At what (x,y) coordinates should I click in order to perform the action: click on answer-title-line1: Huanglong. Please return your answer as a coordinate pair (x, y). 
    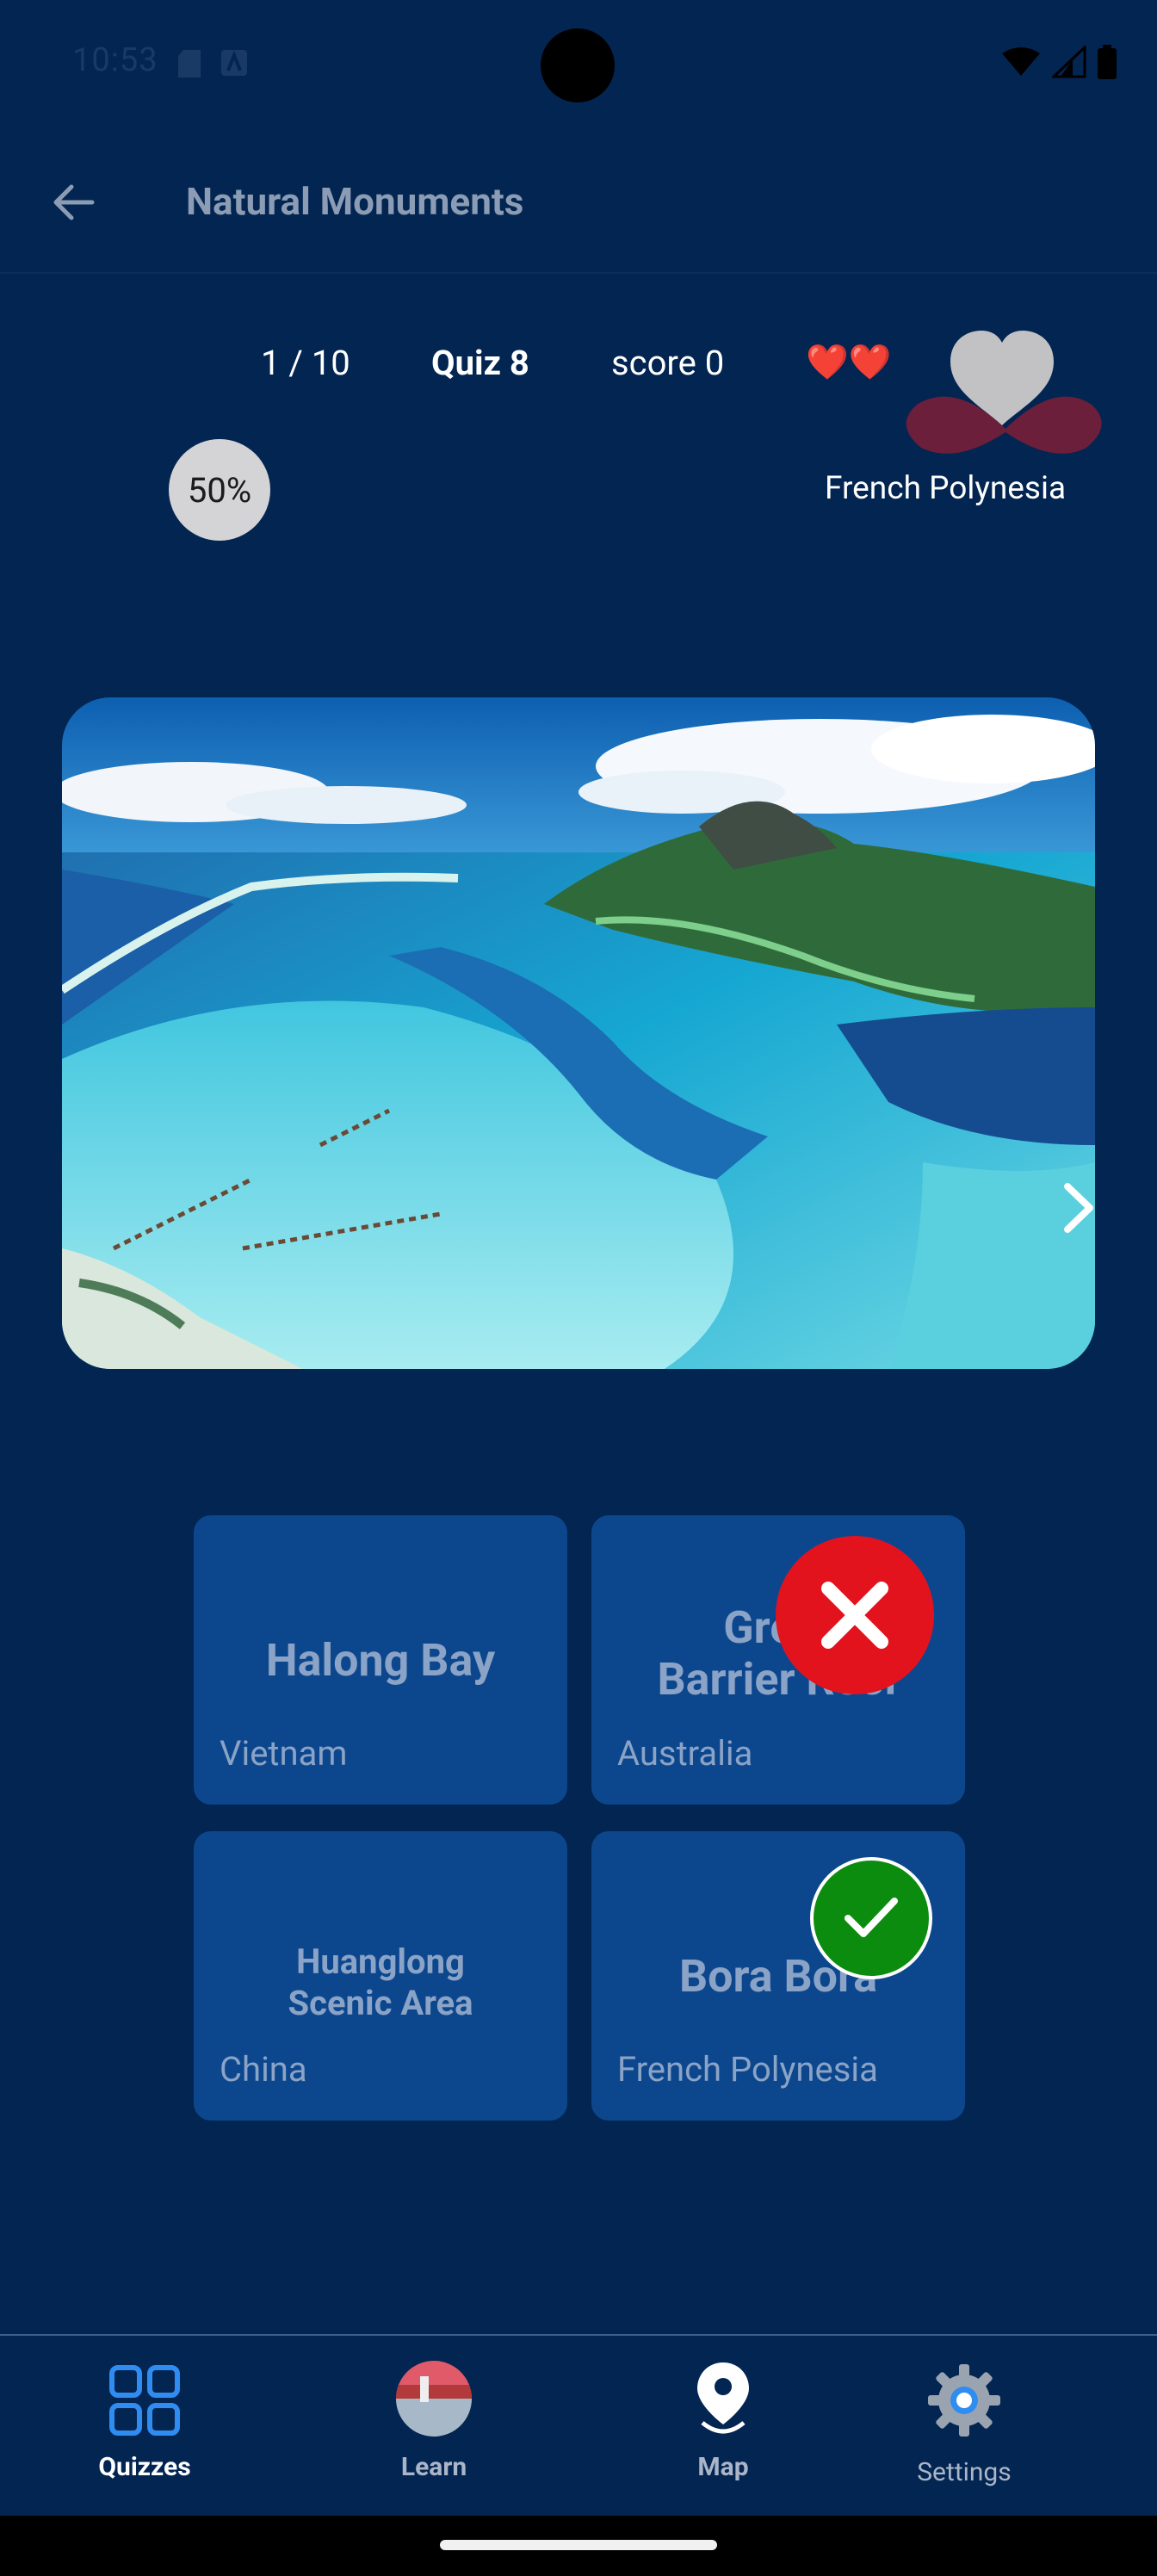
    Looking at the image, I should click on (380, 1962).